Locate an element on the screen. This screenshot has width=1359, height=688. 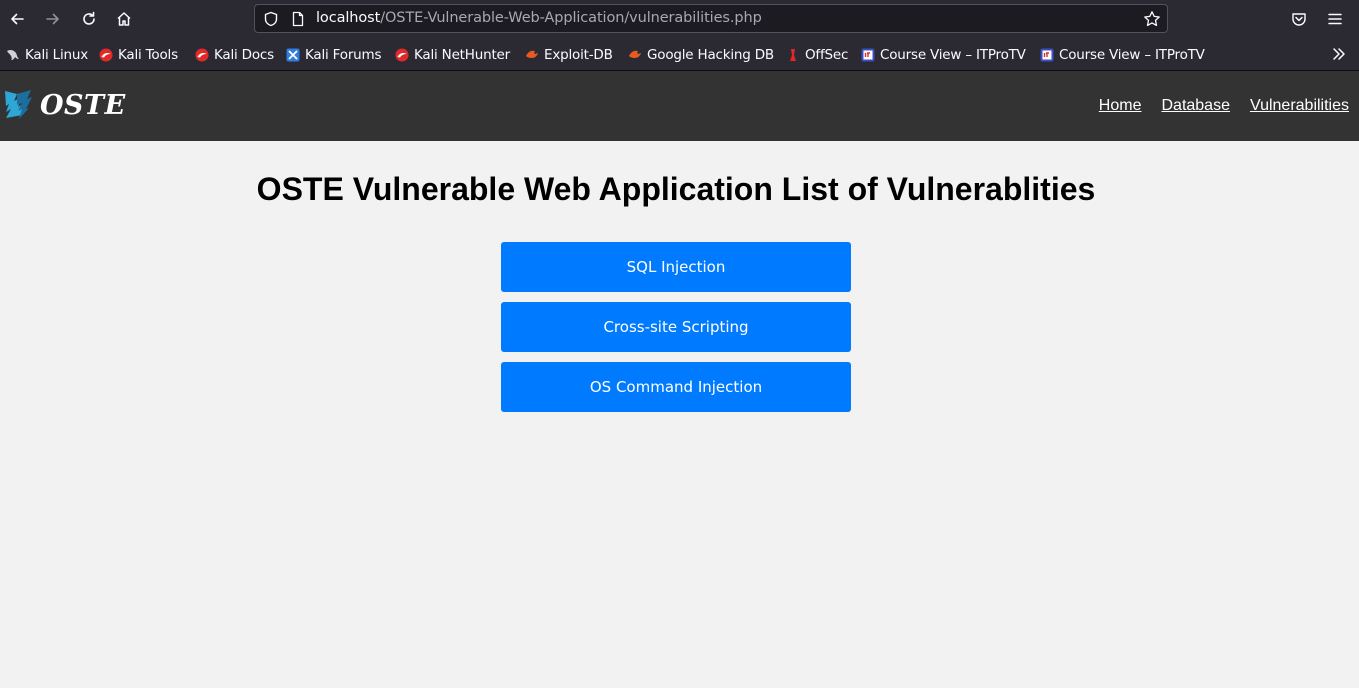
sql-injection-button: SQL Injection is located at coordinates (676, 267).